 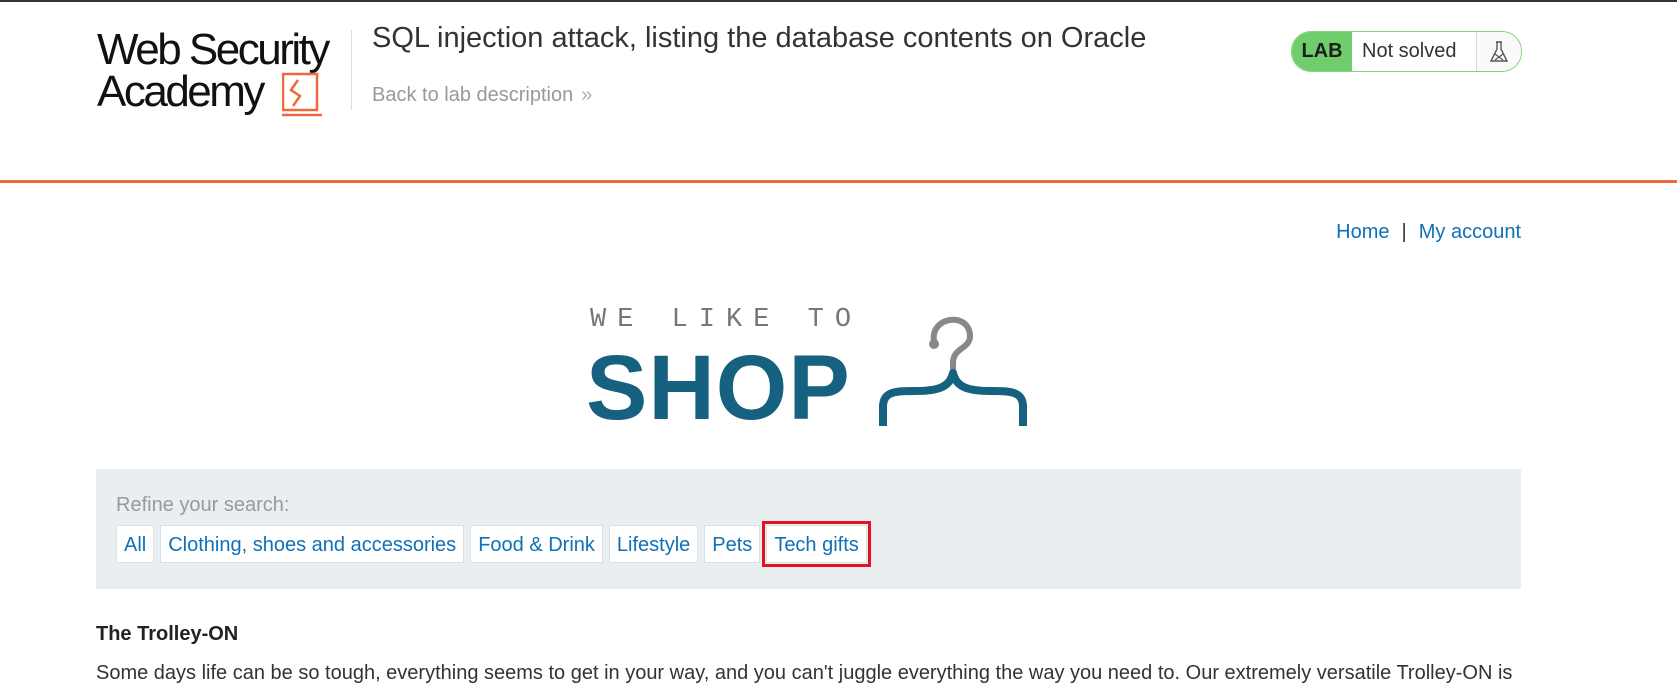 I want to click on header-orange-rule, so click(x=838, y=181).